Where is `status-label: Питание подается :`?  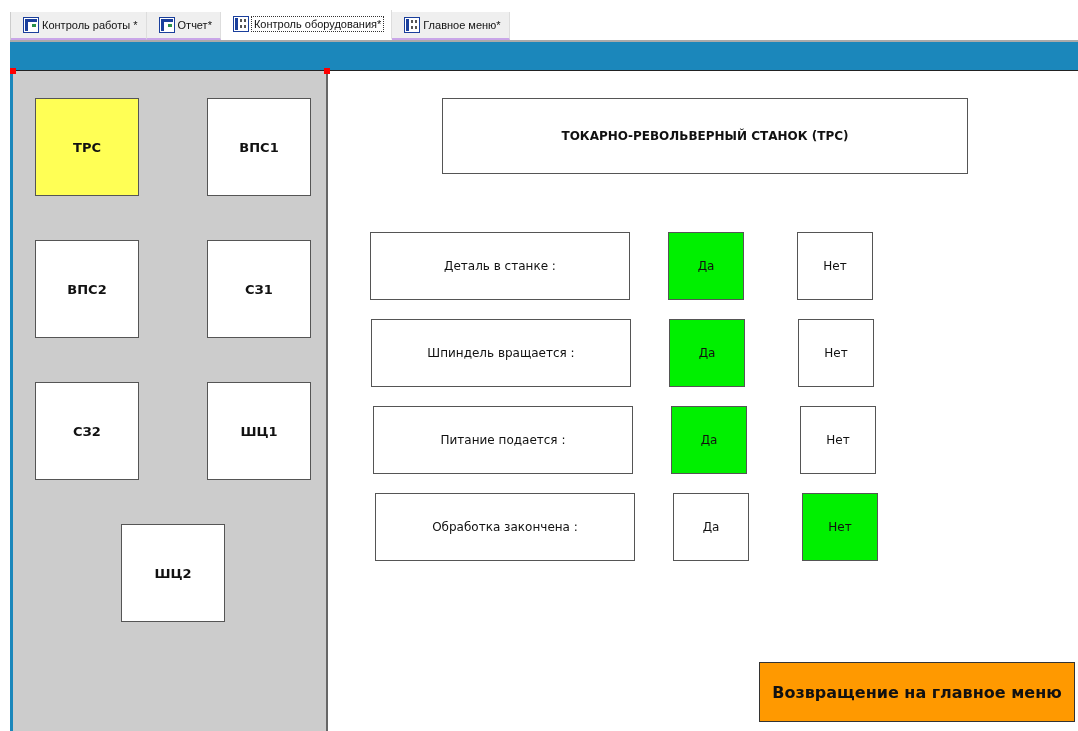
status-label: Питание подается : is located at coordinates (503, 440).